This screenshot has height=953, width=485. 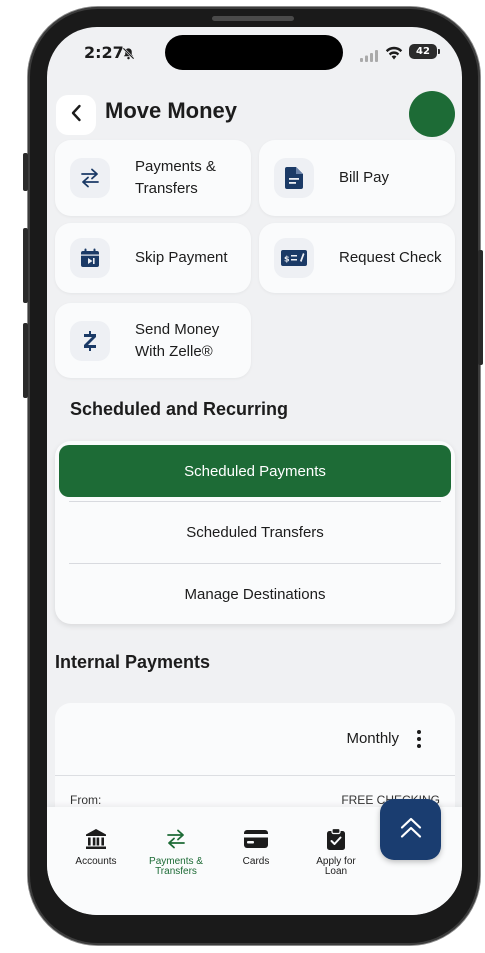 I want to click on double-chevron-up-icon, so click(x=411, y=830).